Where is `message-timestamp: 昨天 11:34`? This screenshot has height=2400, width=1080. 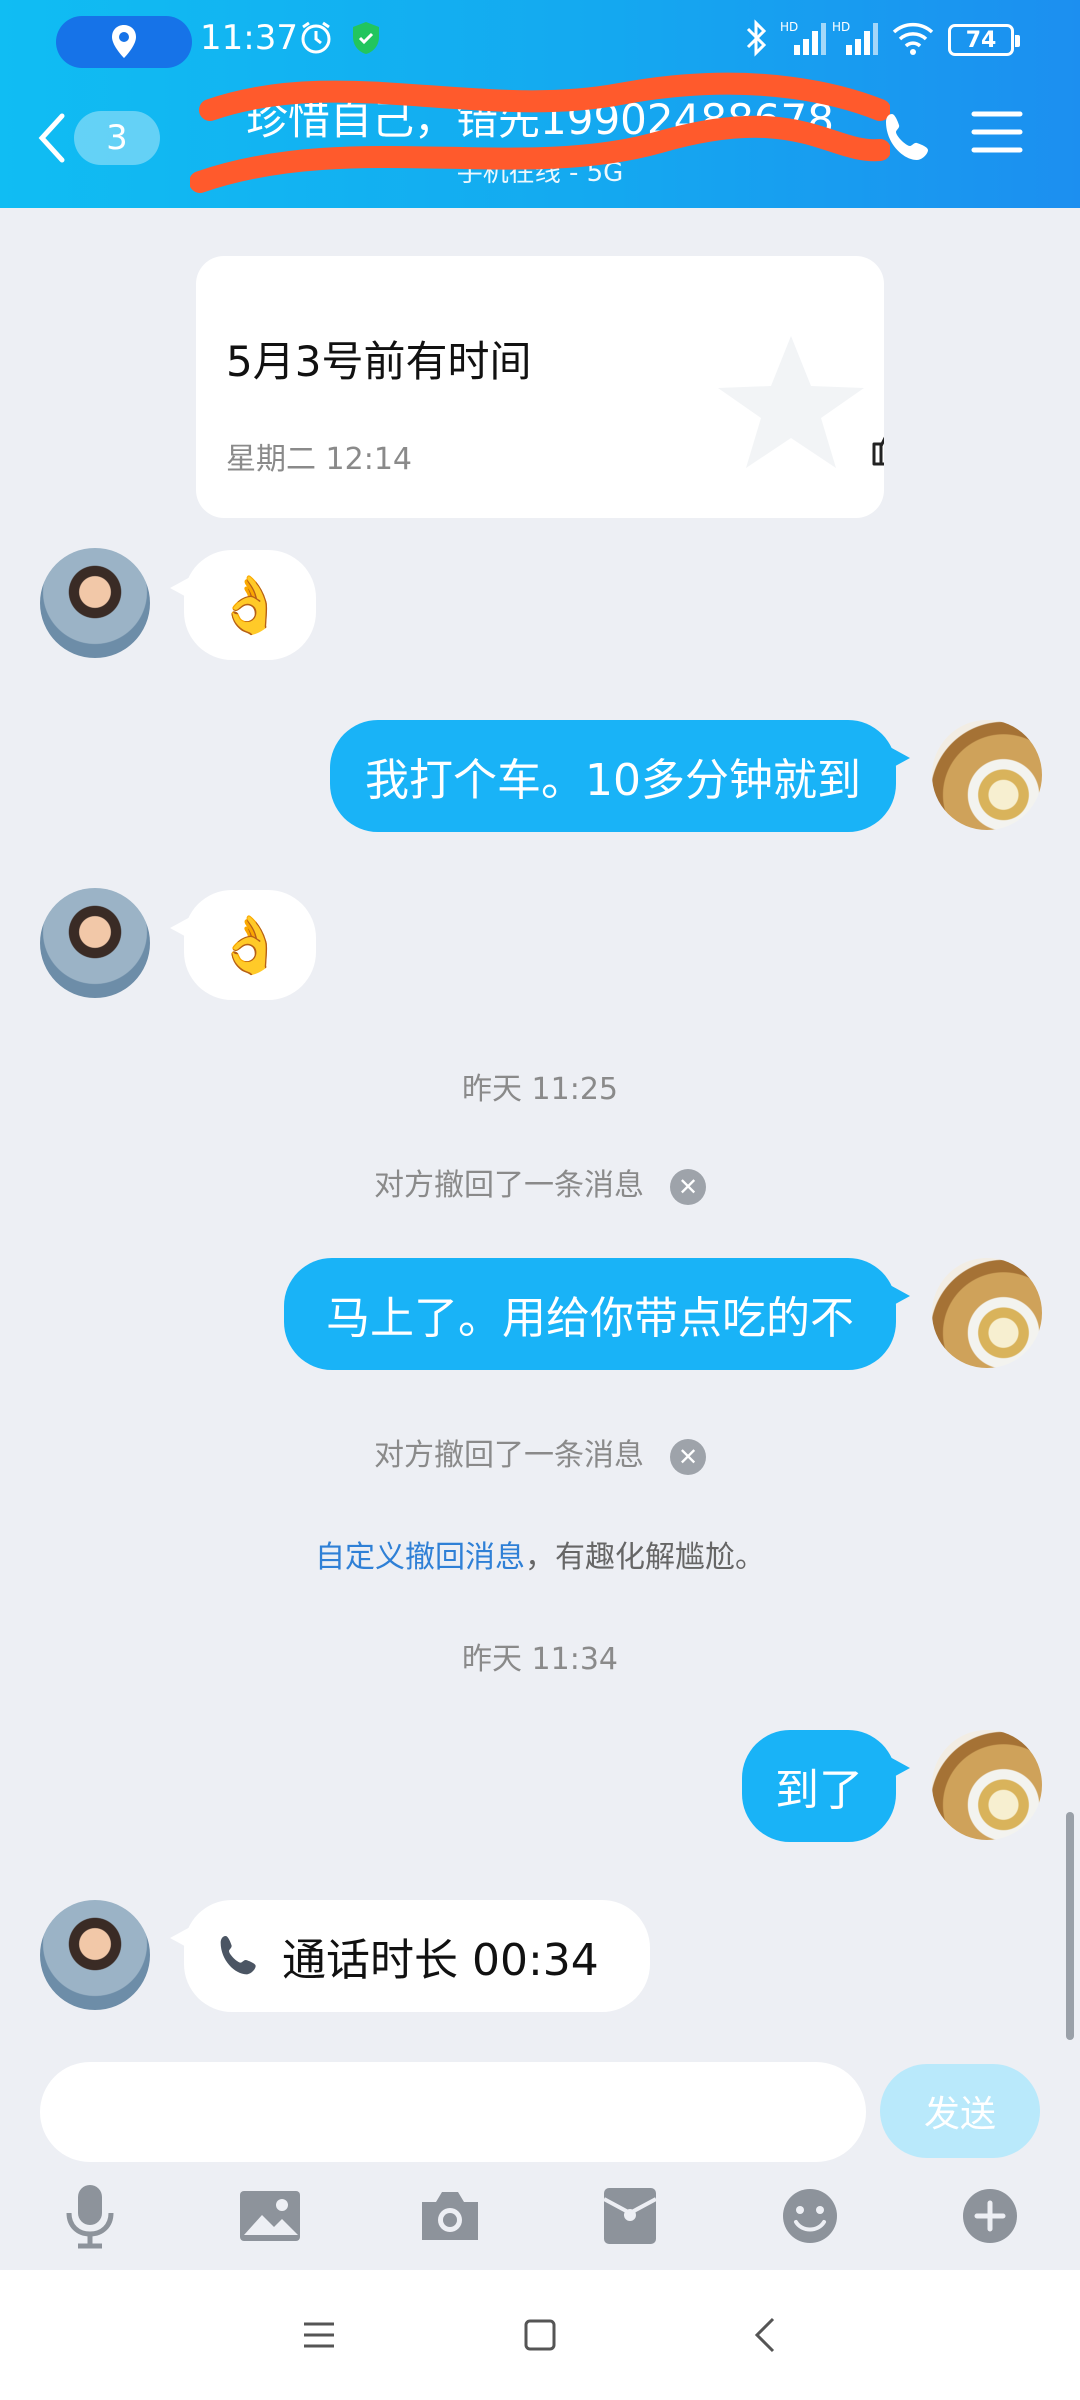 message-timestamp: 昨天 11:34 is located at coordinates (540, 1659).